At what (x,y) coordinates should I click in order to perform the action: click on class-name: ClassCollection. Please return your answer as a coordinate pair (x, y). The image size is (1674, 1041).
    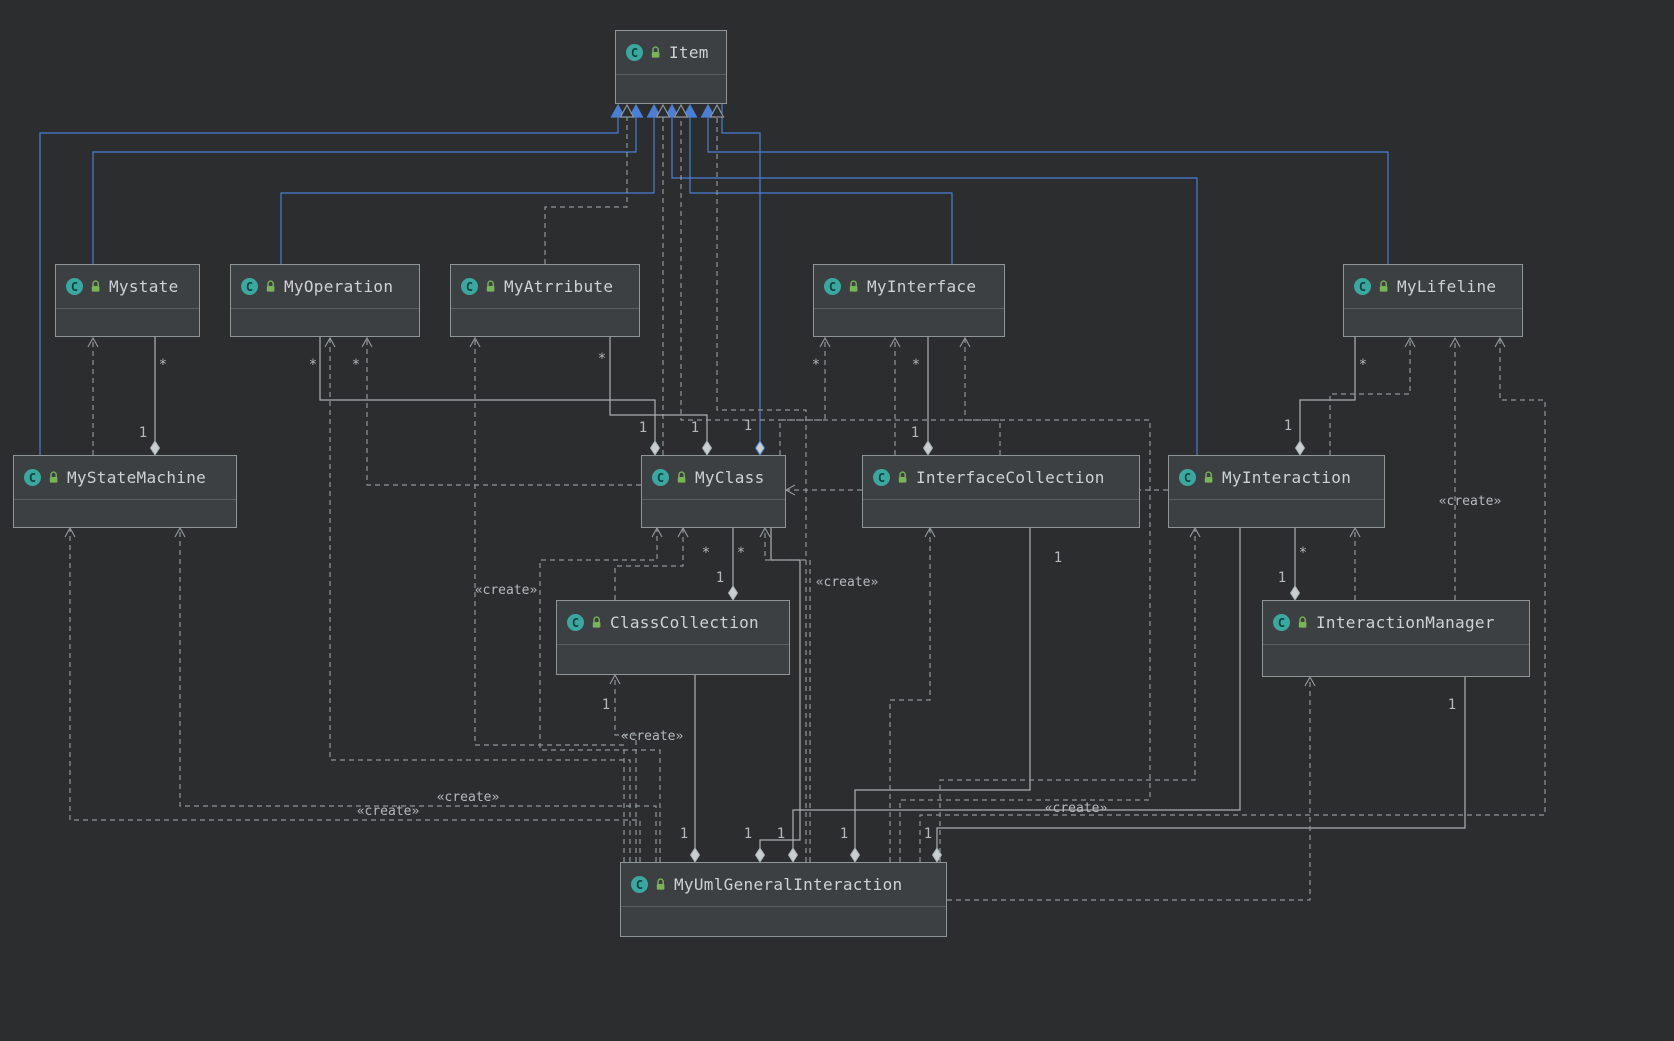
    Looking at the image, I should click on (684, 622).